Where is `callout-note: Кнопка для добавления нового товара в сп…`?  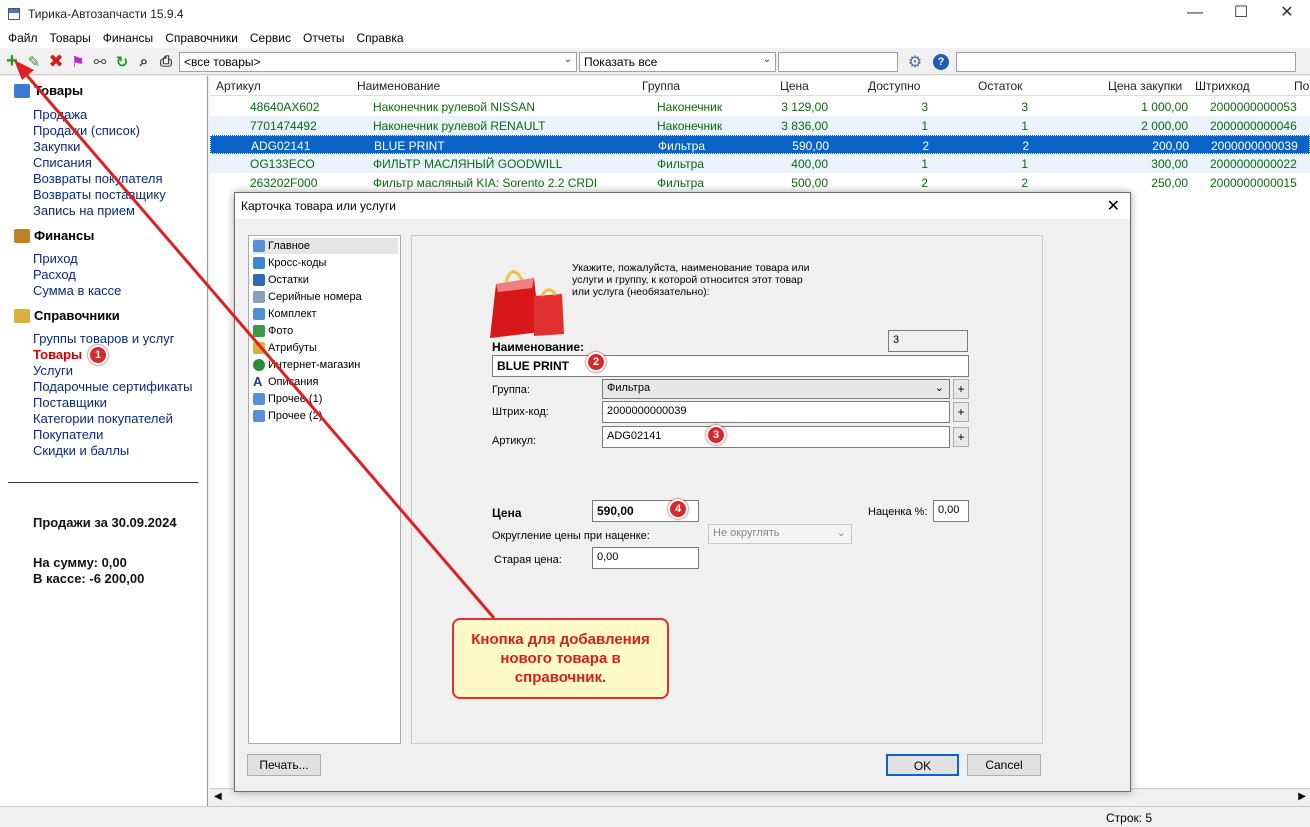 callout-note: Кнопка для добавления нового товара в сп… is located at coordinates (560, 658).